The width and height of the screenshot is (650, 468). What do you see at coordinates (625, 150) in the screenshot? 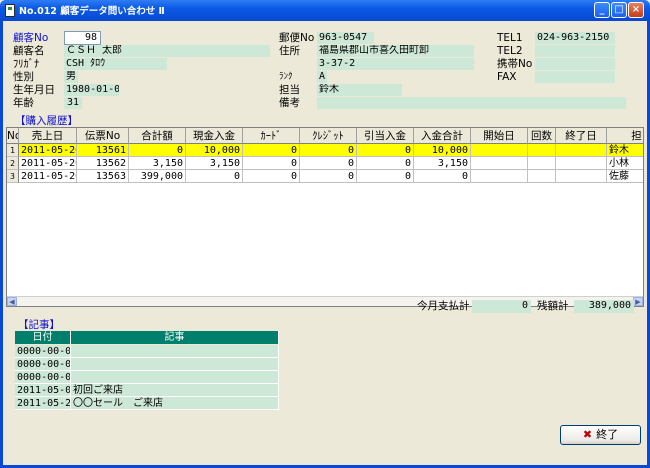
I see `table-cell: 鈴木` at bounding box center [625, 150].